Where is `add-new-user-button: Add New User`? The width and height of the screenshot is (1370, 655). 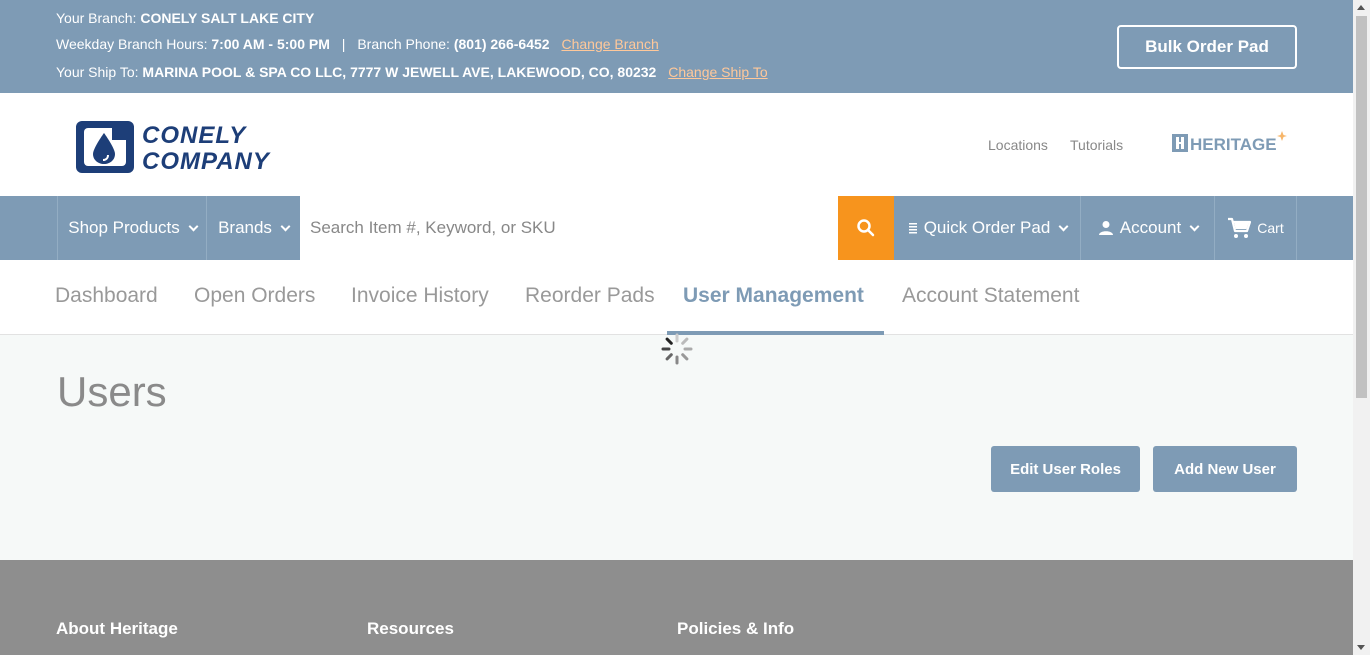 add-new-user-button: Add New User is located at coordinates (1225, 469).